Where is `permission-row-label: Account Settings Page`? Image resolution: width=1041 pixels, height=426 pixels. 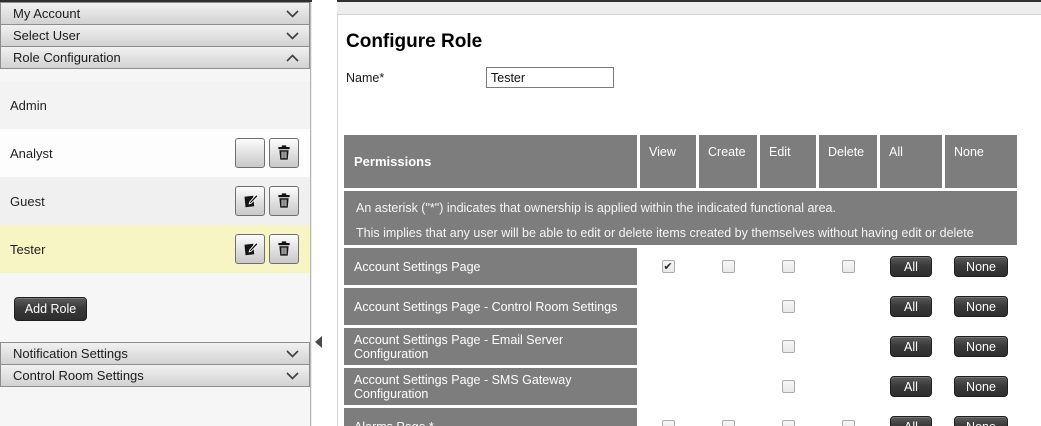 permission-row-label: Account Settings Page is located at coordinates (490, 266).